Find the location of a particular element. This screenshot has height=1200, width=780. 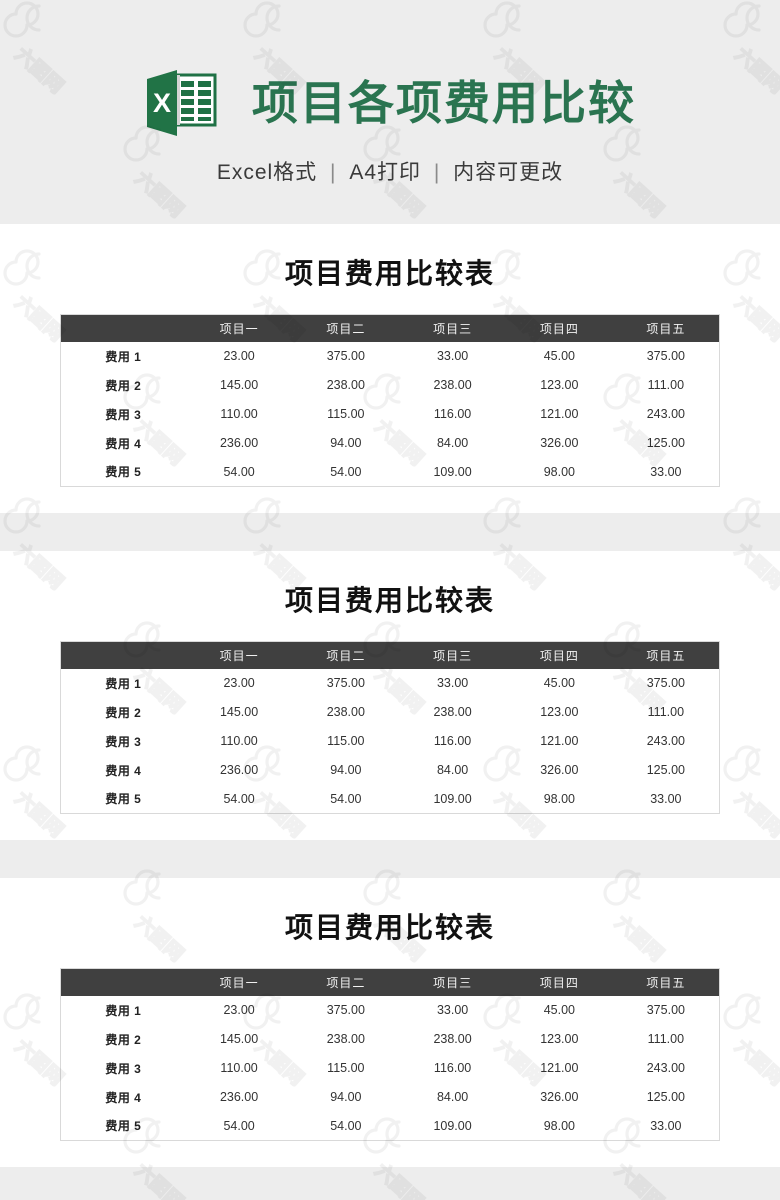

page-subtitle: Excel格式 | A4打印 | 内容可更改 is located at coordinates (390, 171).